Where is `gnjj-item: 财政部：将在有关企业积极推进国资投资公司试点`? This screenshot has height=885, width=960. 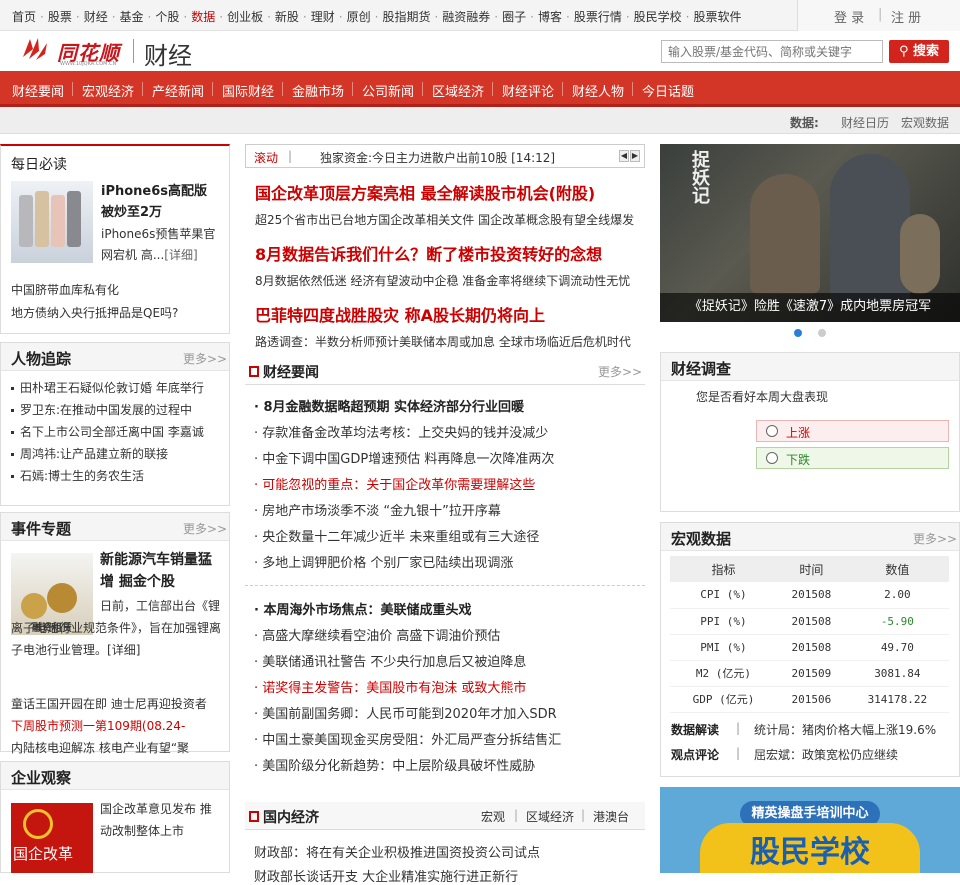 gnjj-item: 财政部：将在有关企业积极推进国资投资公司试点 is located at coordinates (397, 851).